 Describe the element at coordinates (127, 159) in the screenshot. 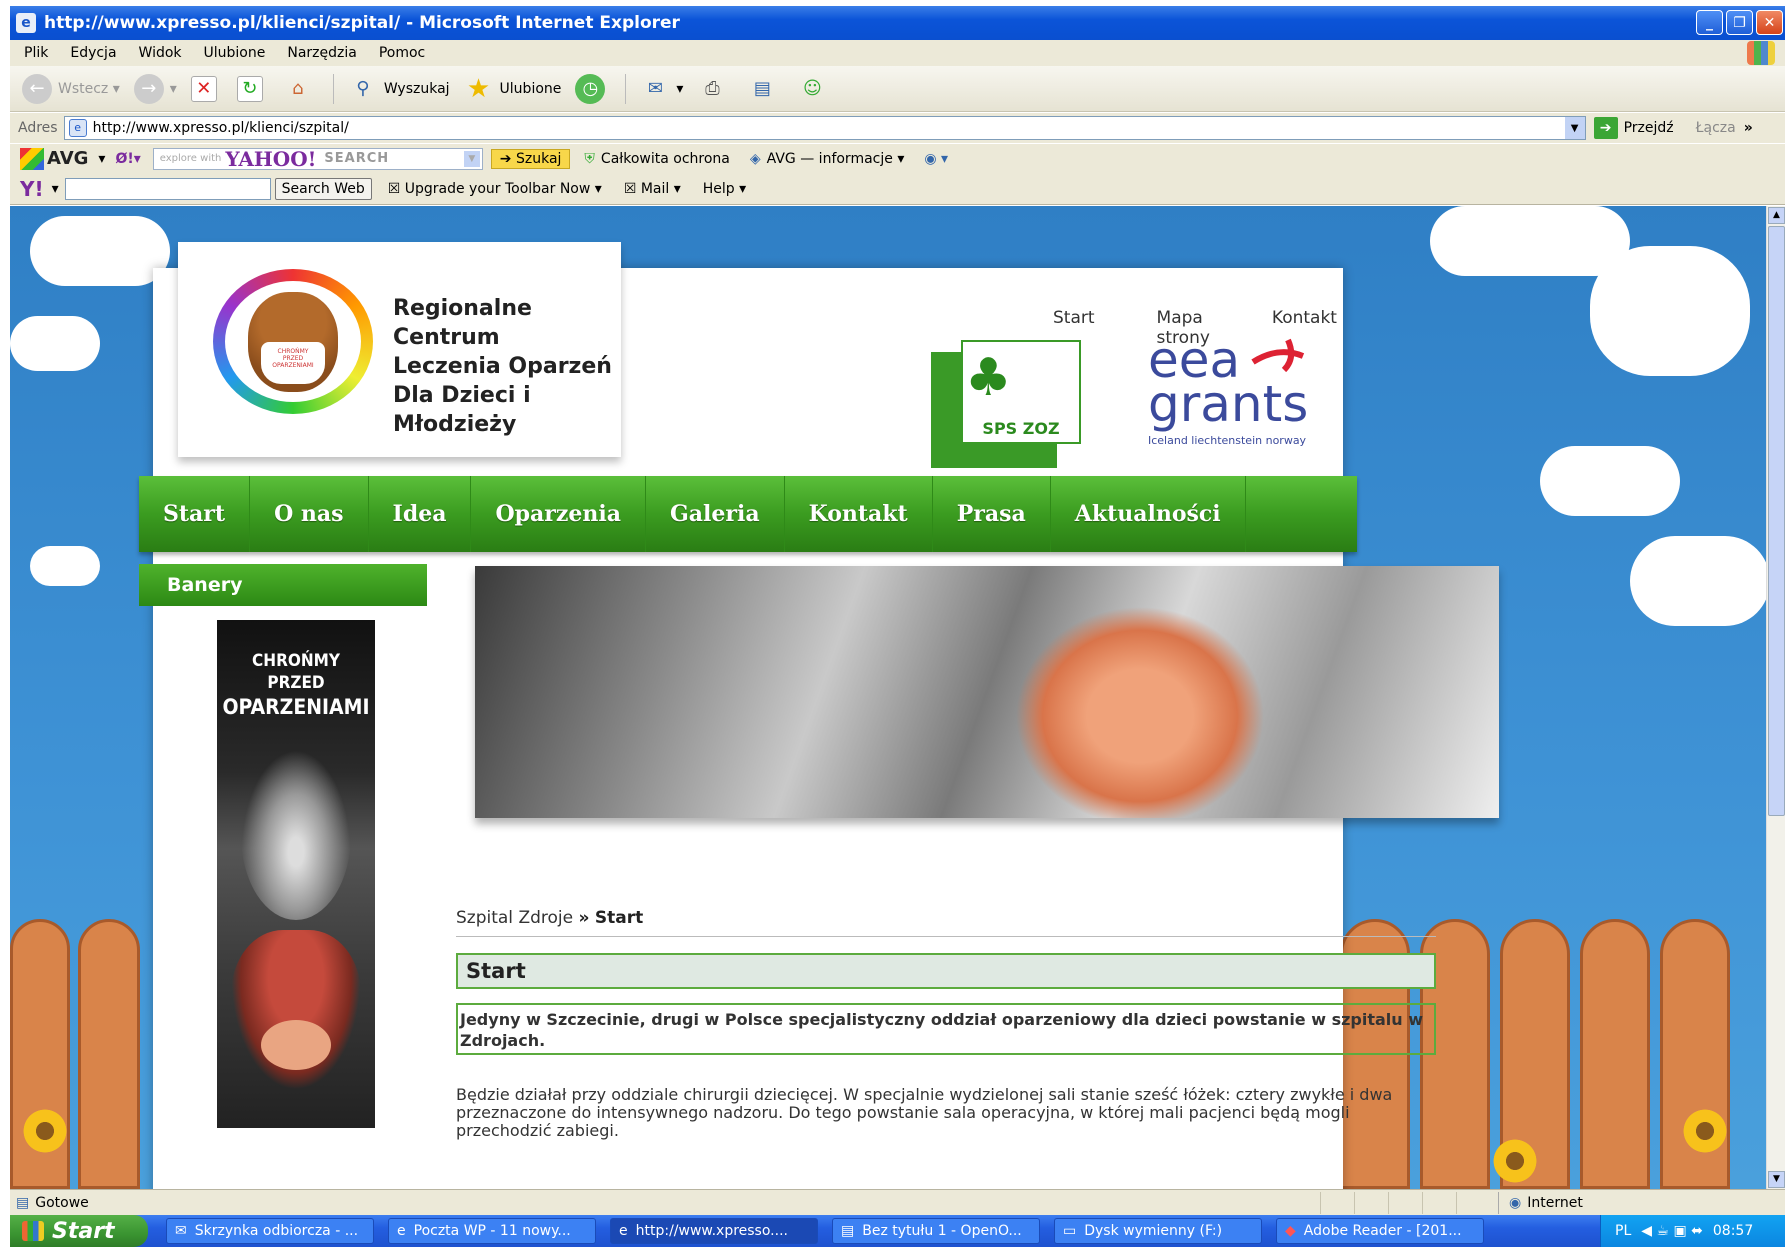

I see `yahoo-mini-icon: Ø!▾` at that location.